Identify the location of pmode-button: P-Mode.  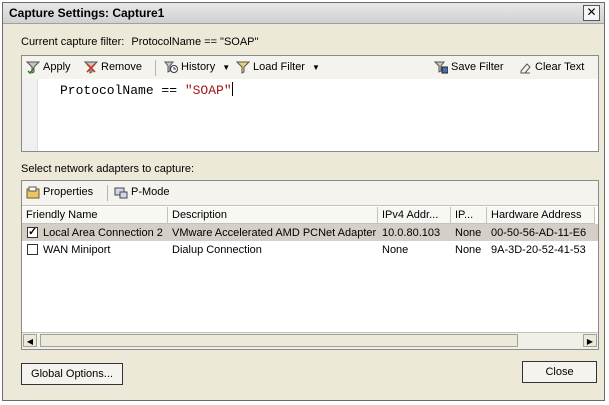
(142, 192).